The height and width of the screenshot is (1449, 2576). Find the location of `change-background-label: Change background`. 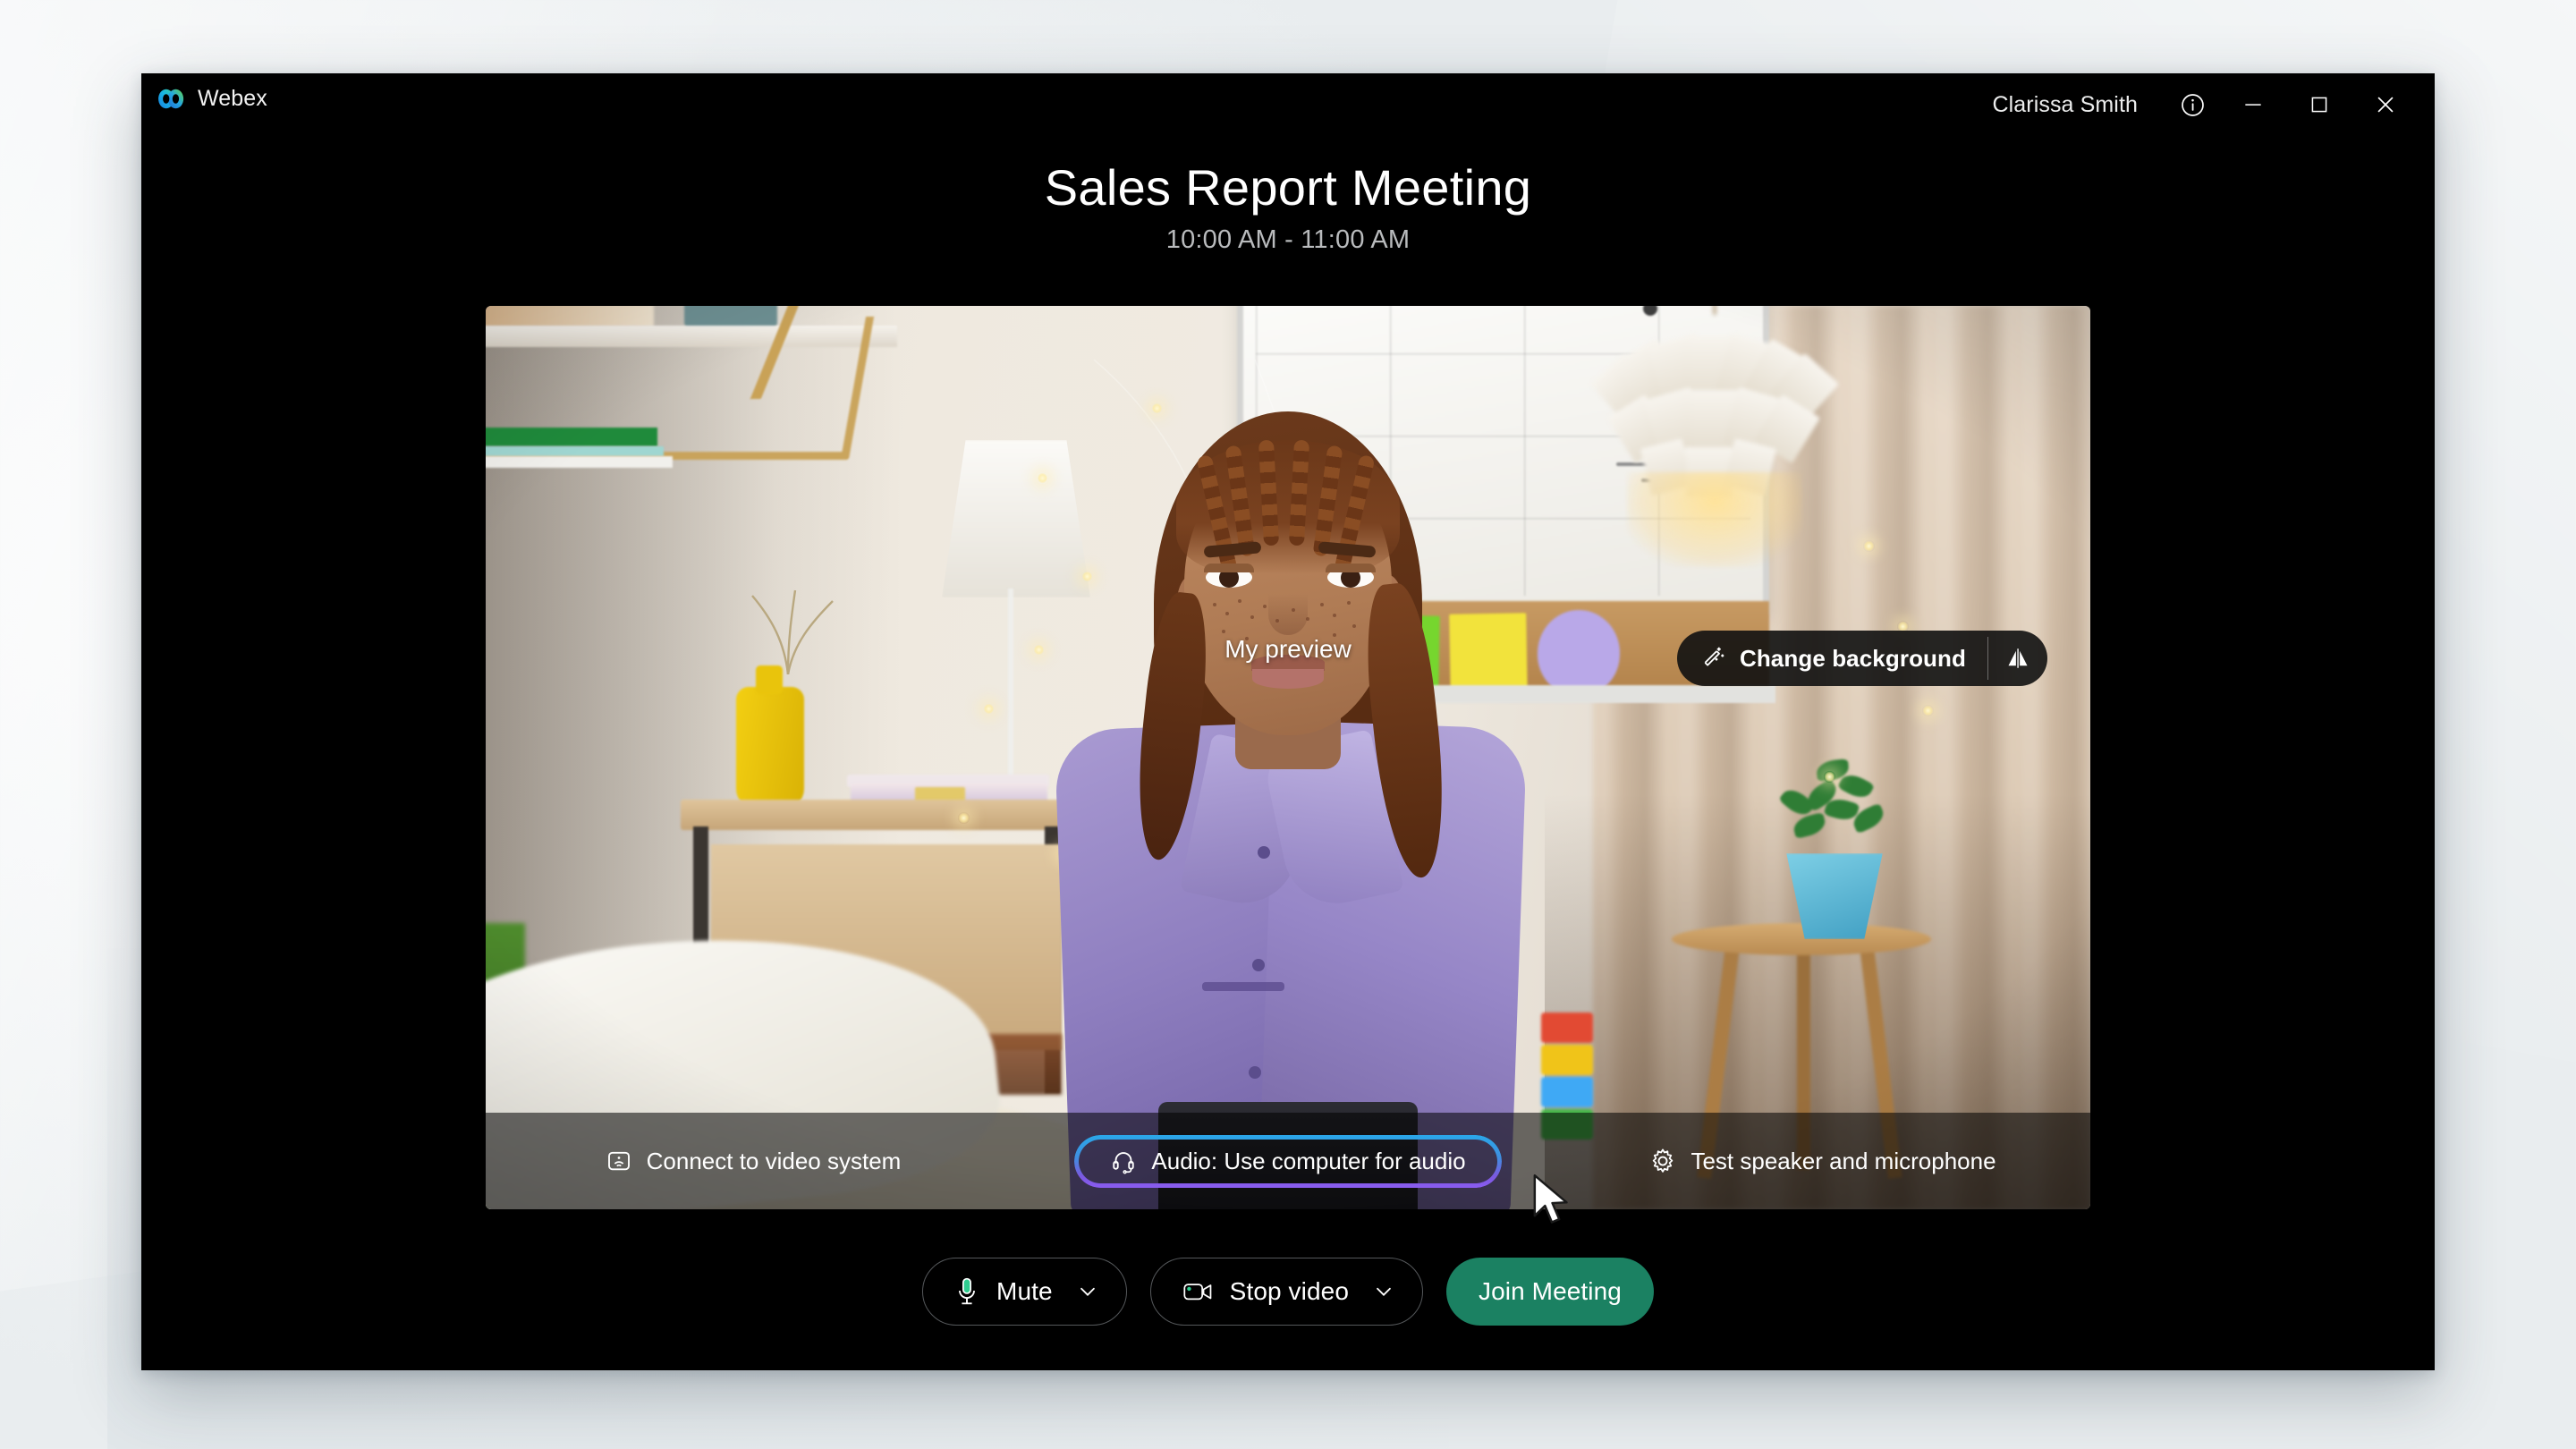

change-background-label: Change background is located at coordinates (1852, 658).